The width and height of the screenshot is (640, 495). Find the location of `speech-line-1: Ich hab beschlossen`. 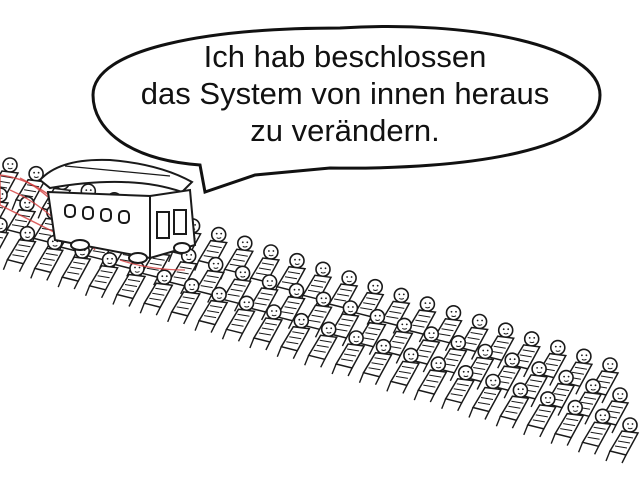

speech-line-1: Ich hab beschlossen is located at coordinates (345, 56).